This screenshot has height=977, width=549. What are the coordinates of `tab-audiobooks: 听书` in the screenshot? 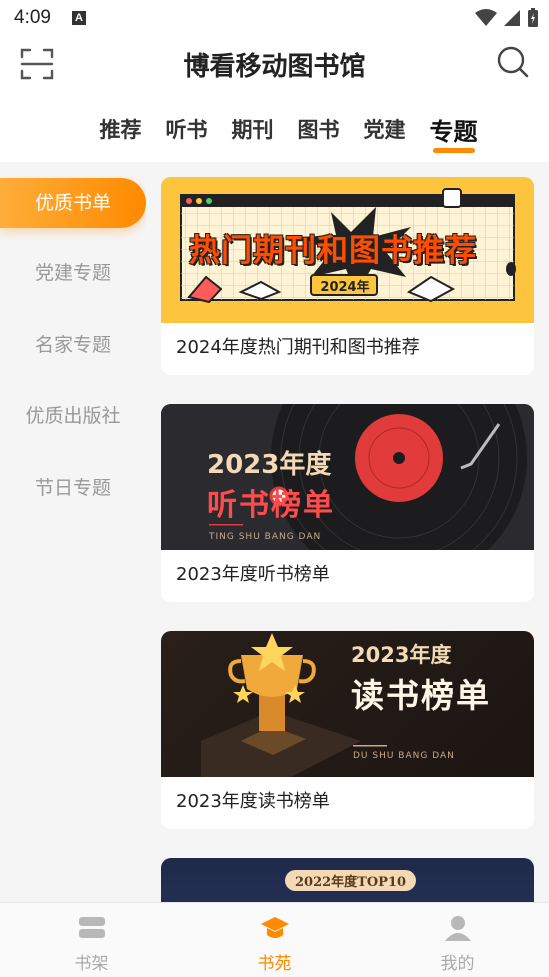 It's located at (187, 130).